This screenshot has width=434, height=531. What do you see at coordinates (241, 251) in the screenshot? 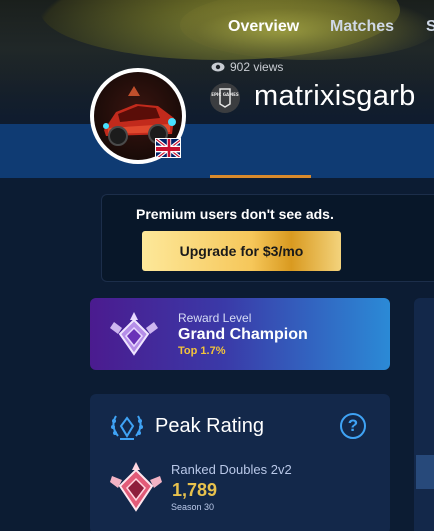
I see `upgrade-button: Upgrade for $3/mo` at bounding box center [241, 251].